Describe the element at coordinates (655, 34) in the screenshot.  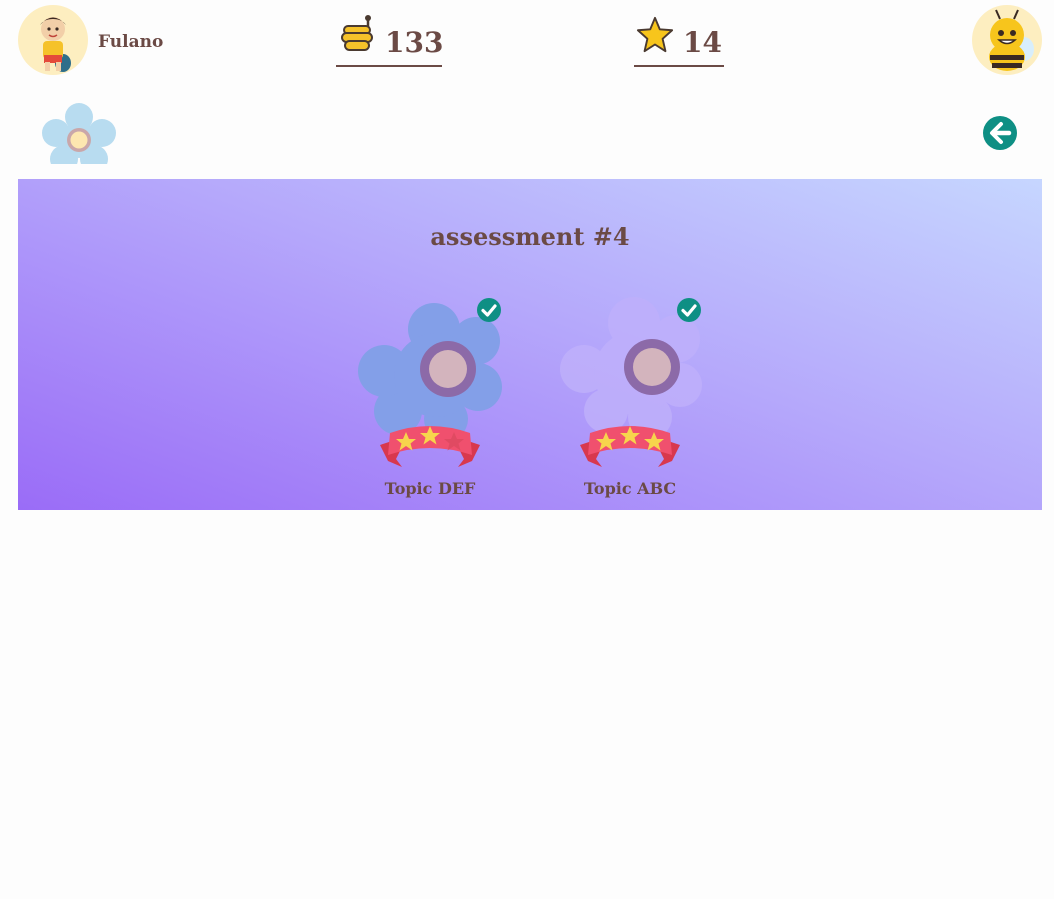
I see `star-icon` at that location.